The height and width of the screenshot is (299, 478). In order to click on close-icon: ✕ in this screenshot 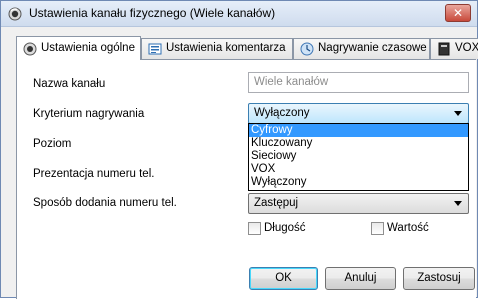, I will do `click(458, 13)`.